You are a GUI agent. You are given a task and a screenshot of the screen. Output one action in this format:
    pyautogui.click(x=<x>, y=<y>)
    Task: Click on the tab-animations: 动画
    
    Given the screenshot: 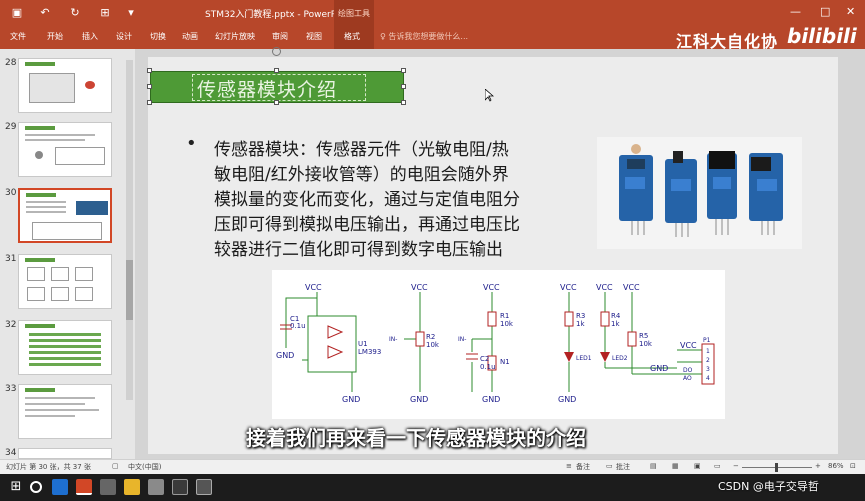 What is the action you would take?
    pyautogui.click(x=190, y=36)
    